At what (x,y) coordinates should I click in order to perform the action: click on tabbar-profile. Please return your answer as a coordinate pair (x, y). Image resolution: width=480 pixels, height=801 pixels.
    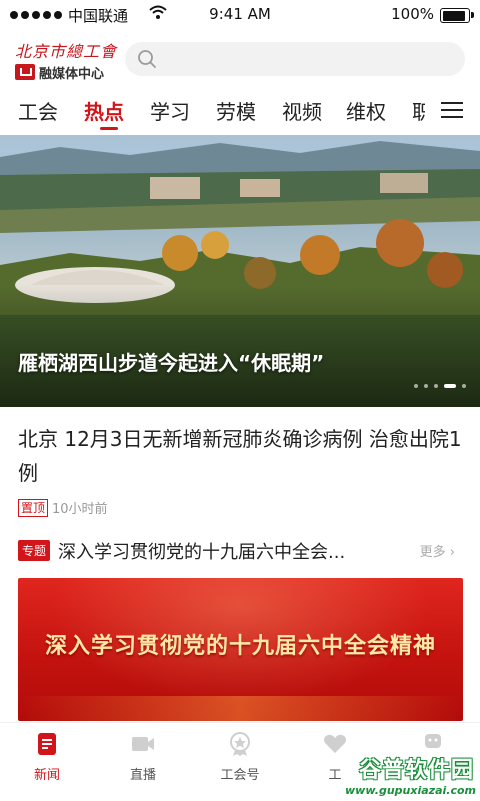
    Looking at the image, I should click on (433, 747).